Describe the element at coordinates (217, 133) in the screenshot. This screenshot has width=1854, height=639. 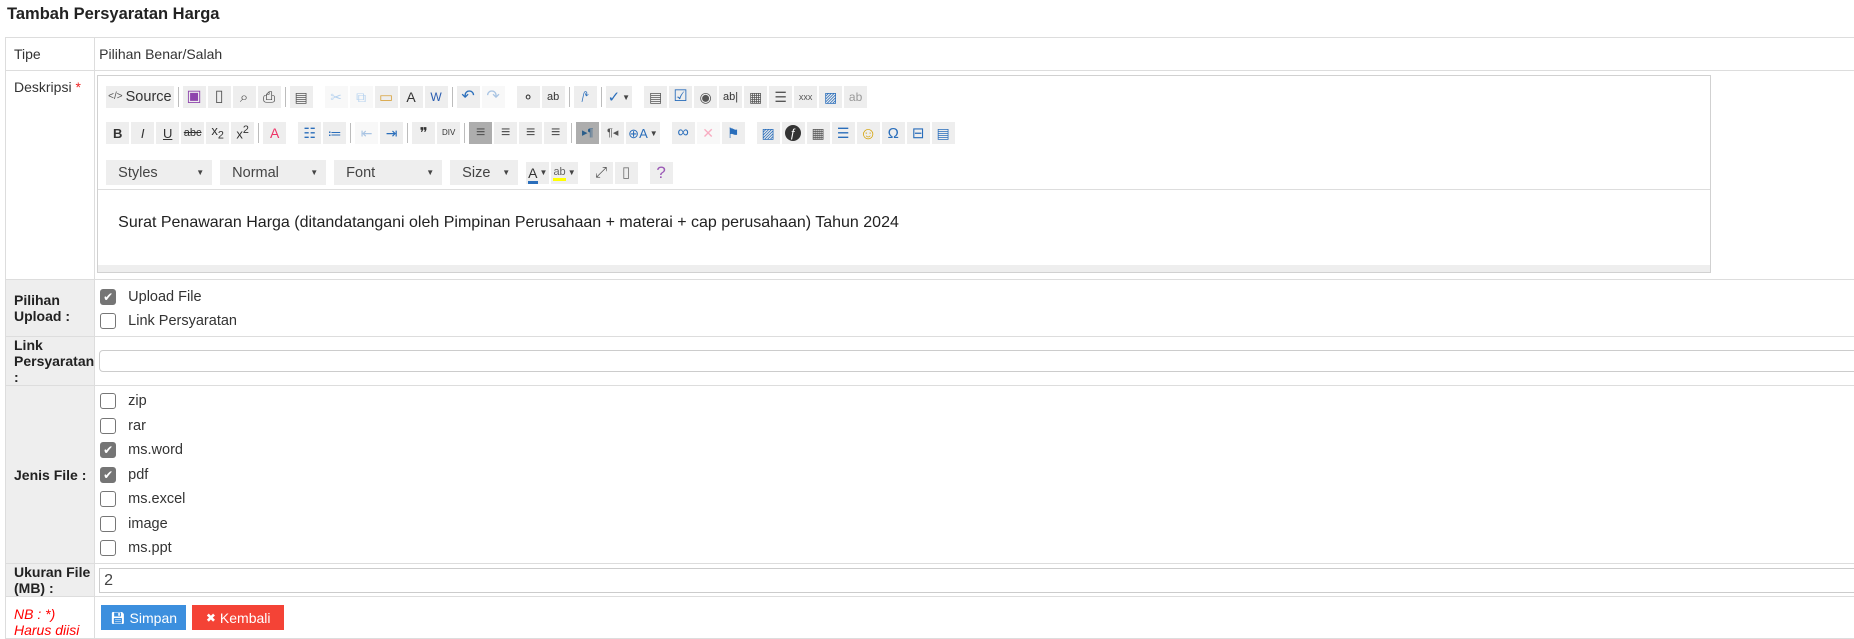
I see `subscript-button: x2` at that location.